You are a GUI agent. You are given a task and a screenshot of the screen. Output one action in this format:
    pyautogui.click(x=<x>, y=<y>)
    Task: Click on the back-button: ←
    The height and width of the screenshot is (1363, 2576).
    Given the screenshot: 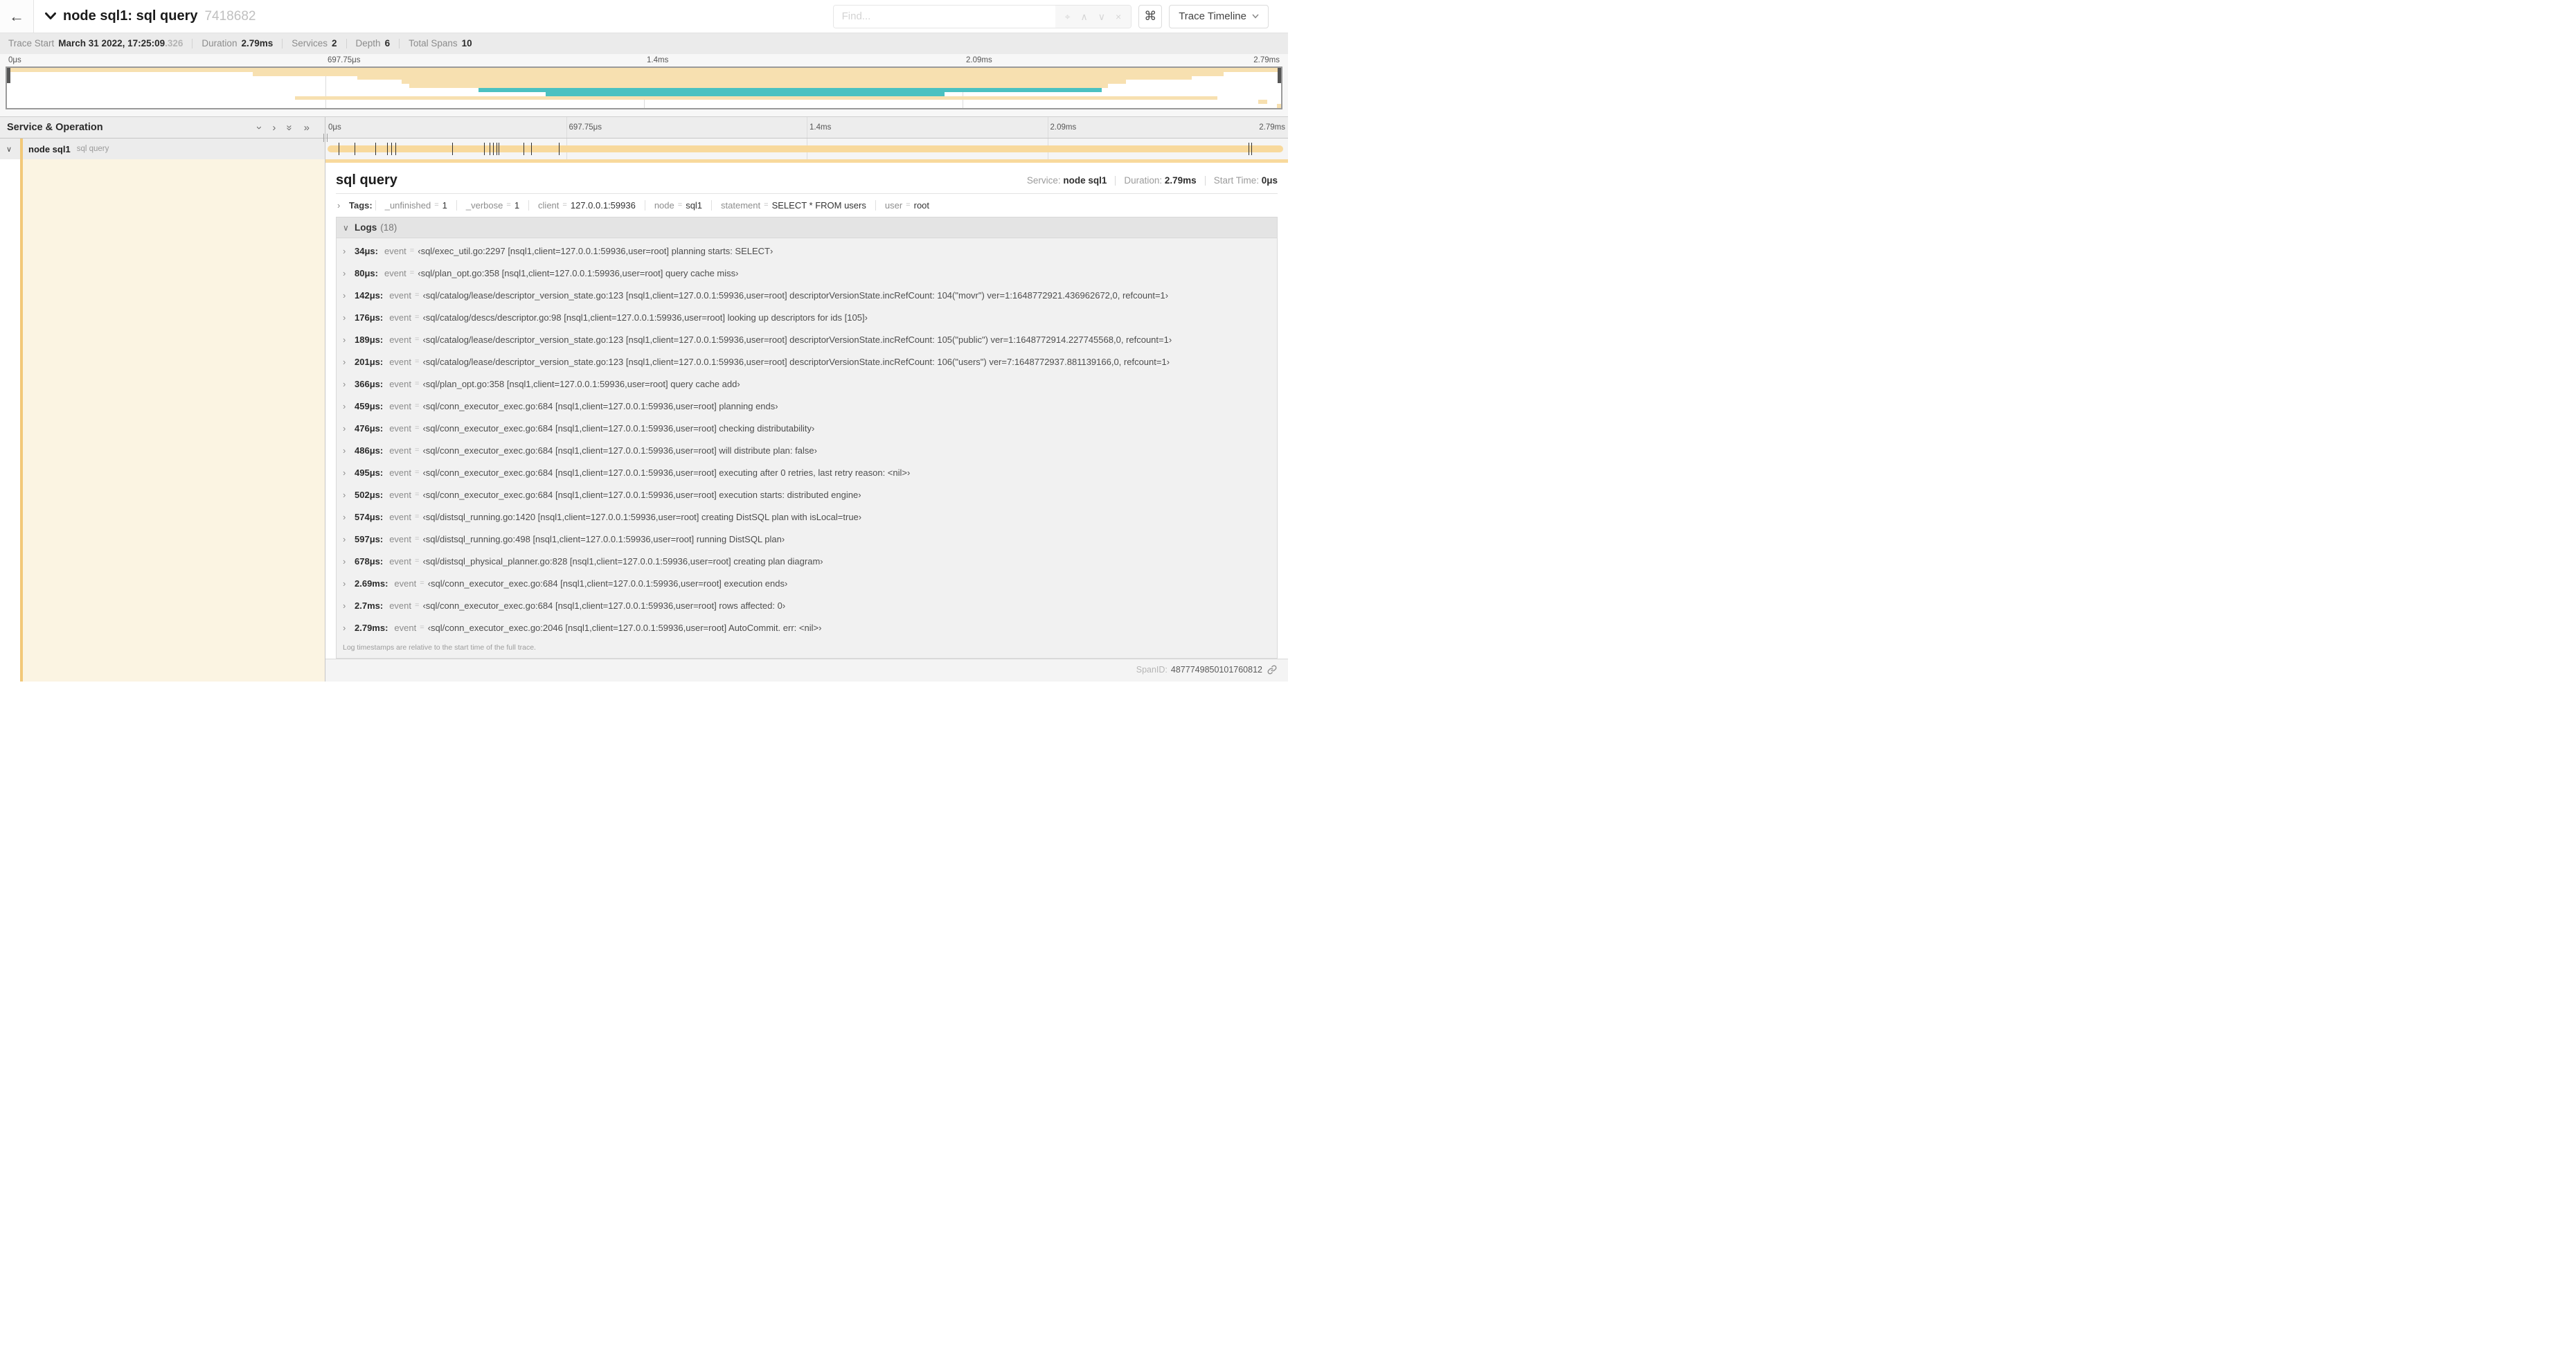 What is the action you would take?
    pyautogui.click(x=17, y=16)
    